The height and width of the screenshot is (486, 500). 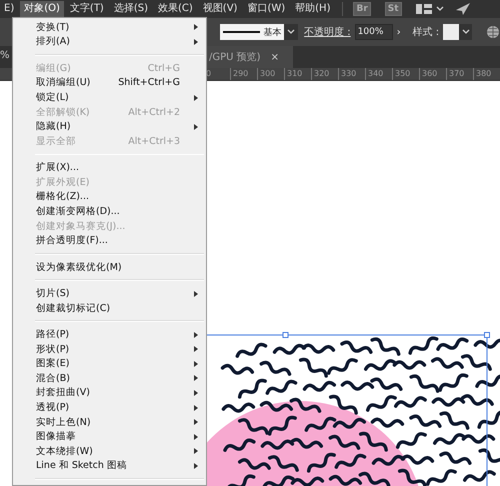 I want to click on close-button: ×, so click(x=274, y=57).